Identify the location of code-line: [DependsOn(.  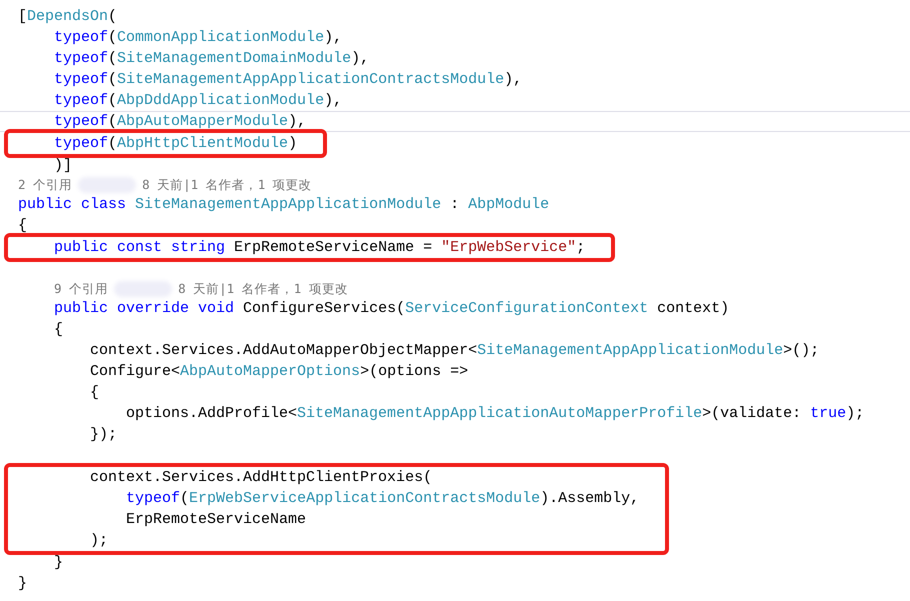
(68, 17).